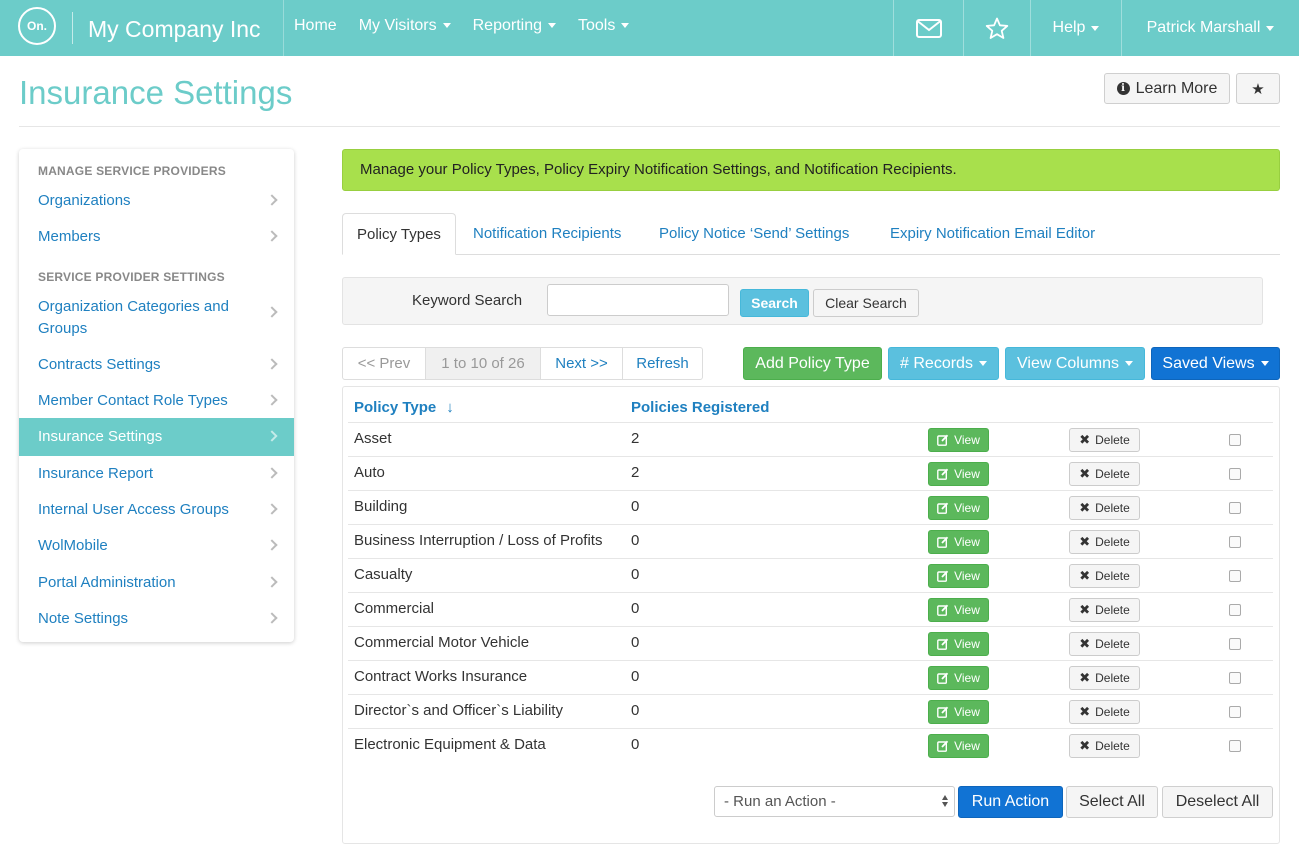  I want to click on add-policy-type-button: Add Policy Type, so click(812, 363).